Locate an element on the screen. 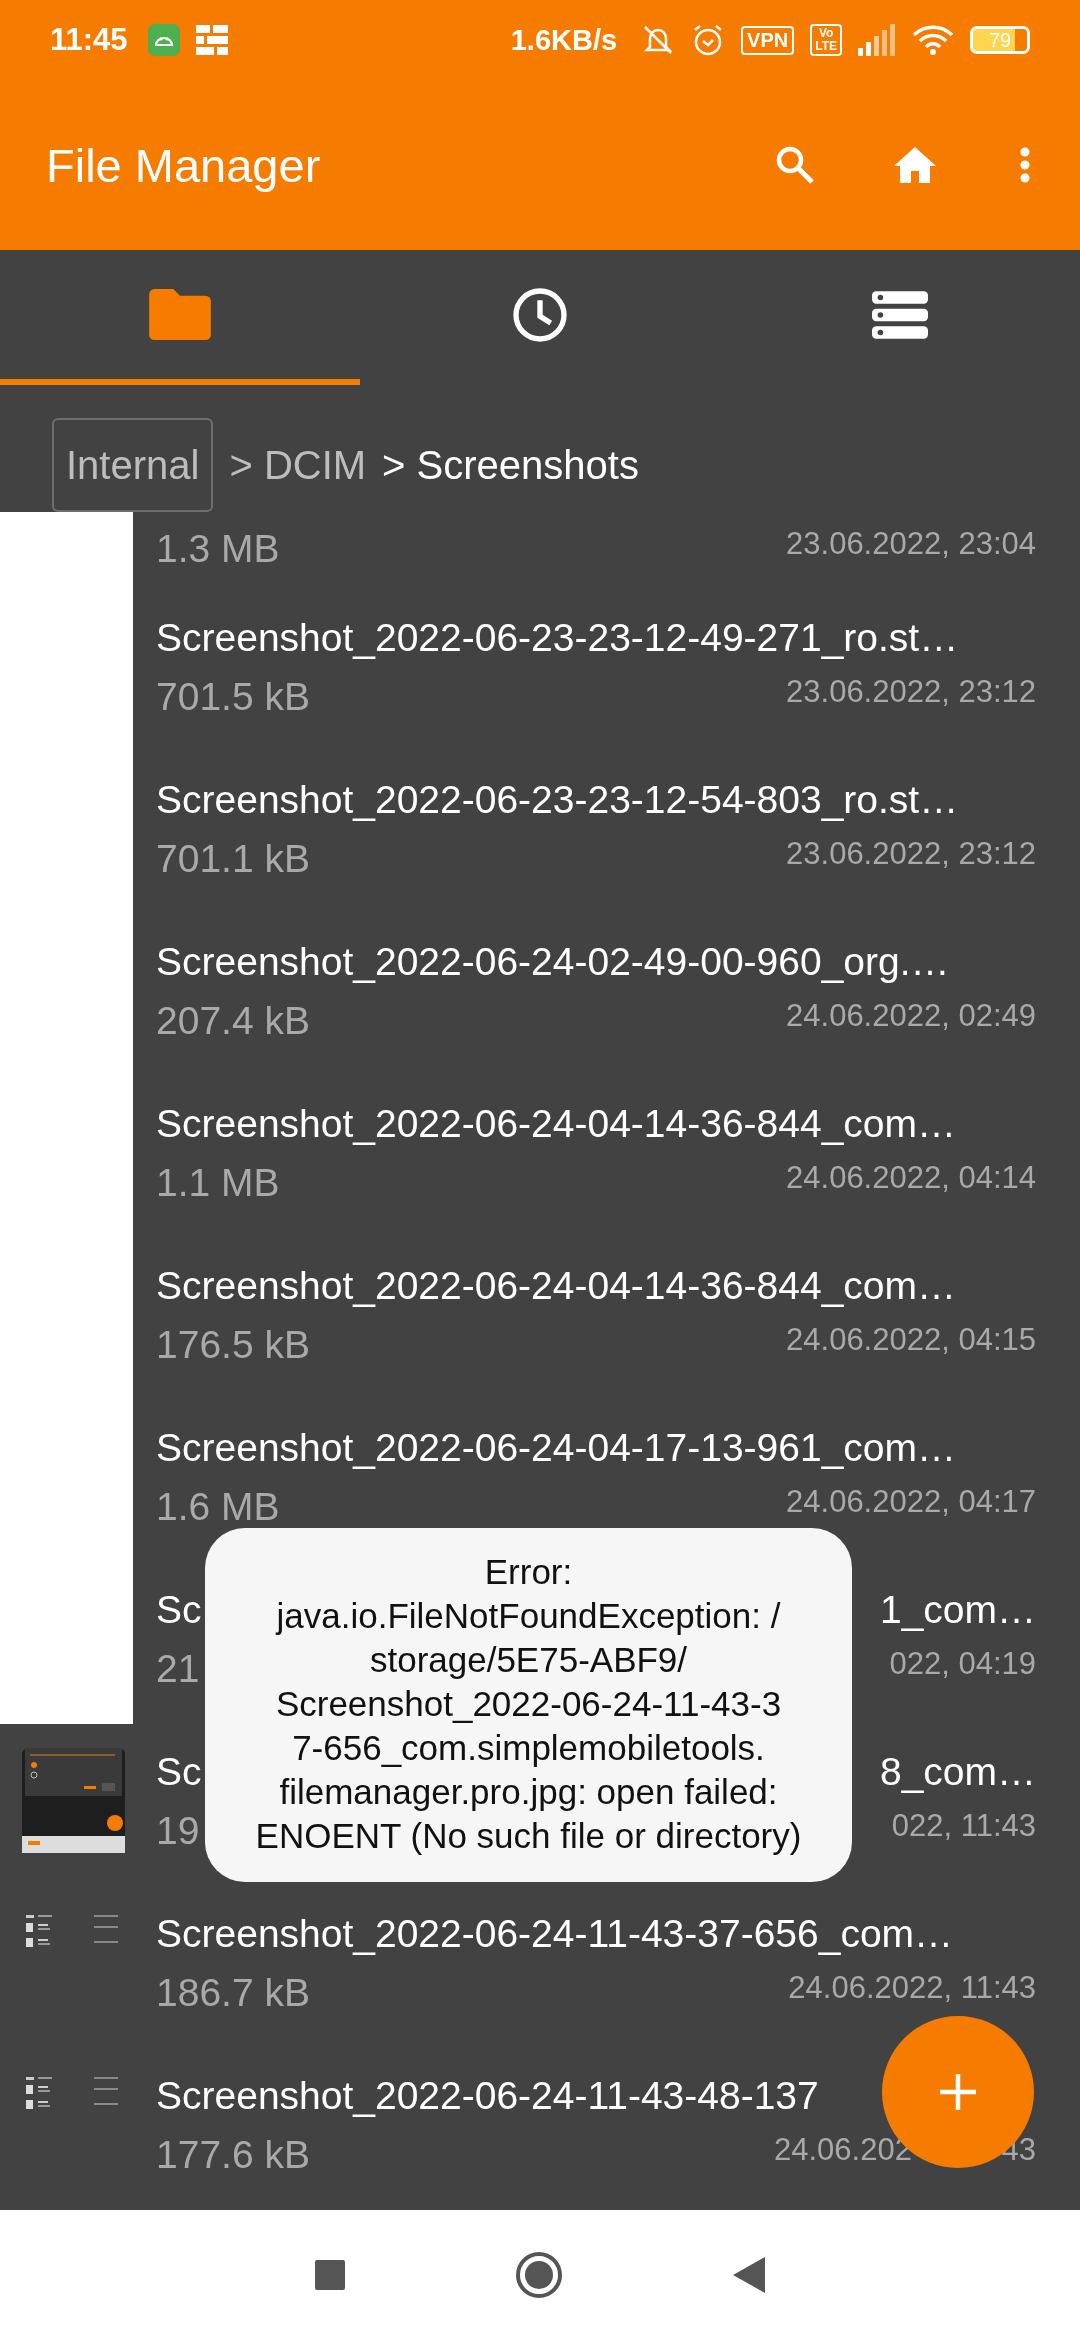  brick-wall-icon is located at coordinates (211, 40).